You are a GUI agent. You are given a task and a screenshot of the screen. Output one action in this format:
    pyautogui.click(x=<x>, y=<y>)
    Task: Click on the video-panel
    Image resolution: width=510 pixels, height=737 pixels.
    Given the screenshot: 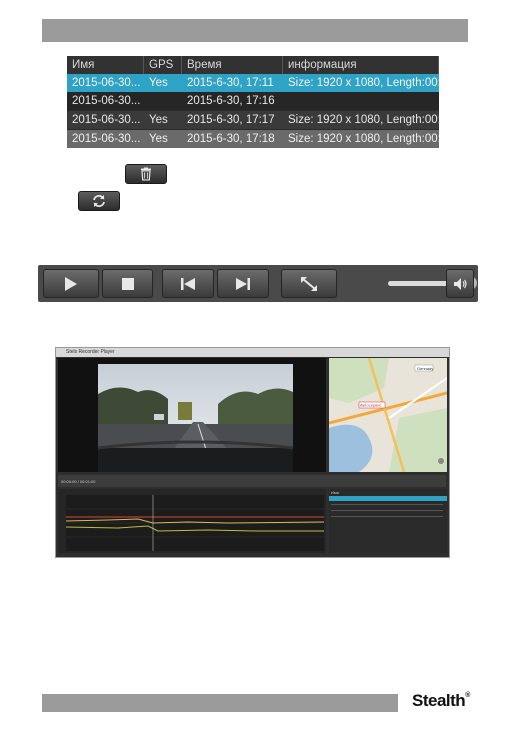 What is the action you would take?
    pyautogui.click(x=192, y=415)
    